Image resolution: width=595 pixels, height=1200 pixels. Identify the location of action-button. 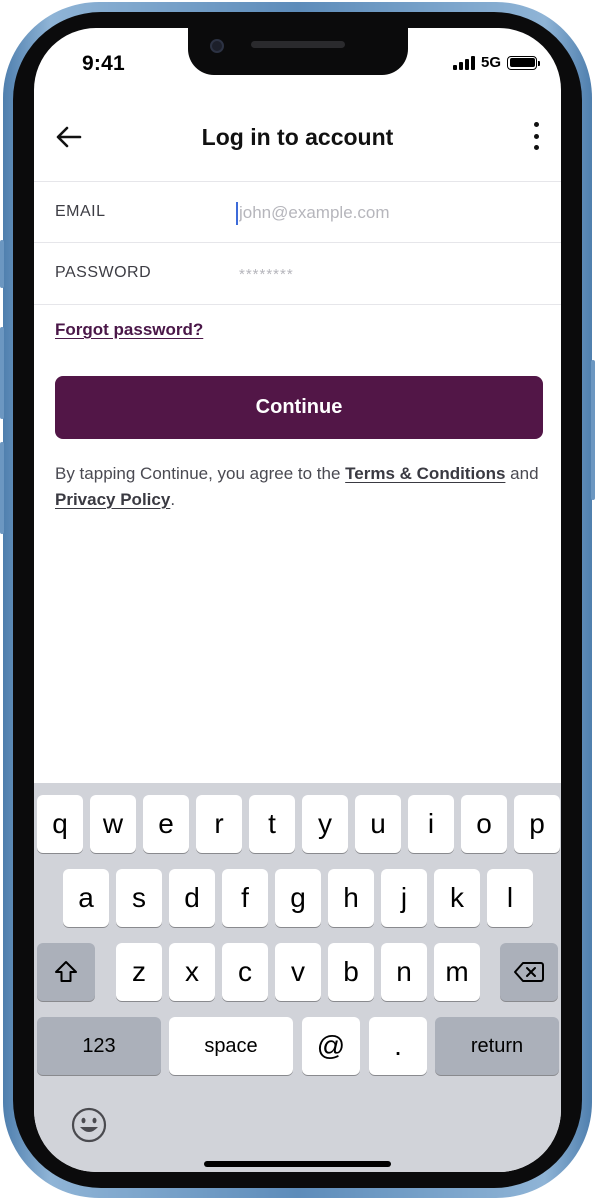
(2, 264).